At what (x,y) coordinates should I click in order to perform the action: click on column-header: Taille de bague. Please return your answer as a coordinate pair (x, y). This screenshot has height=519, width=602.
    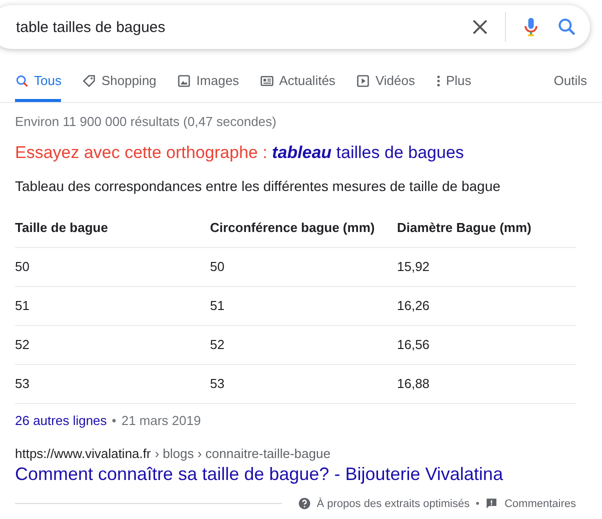
    Looking at the image, I should click on (112, 229).